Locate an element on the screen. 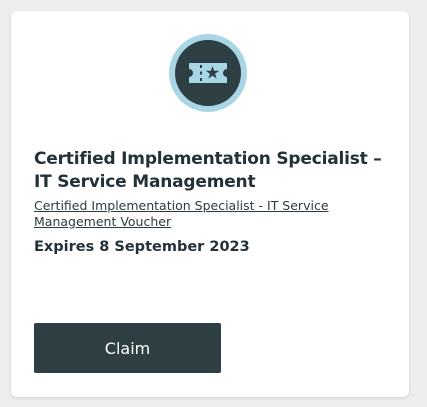 The image size is (427, 407). claim-button: Claim is located at coordinates (127, 348).